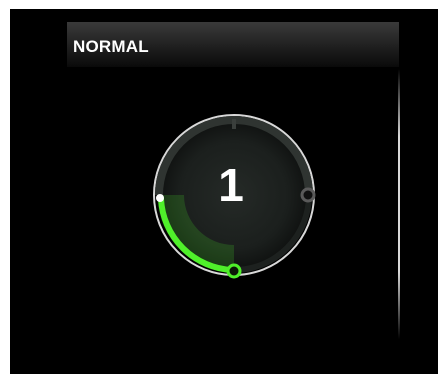  I want to click on dial-top-tick, so click(234, 124).